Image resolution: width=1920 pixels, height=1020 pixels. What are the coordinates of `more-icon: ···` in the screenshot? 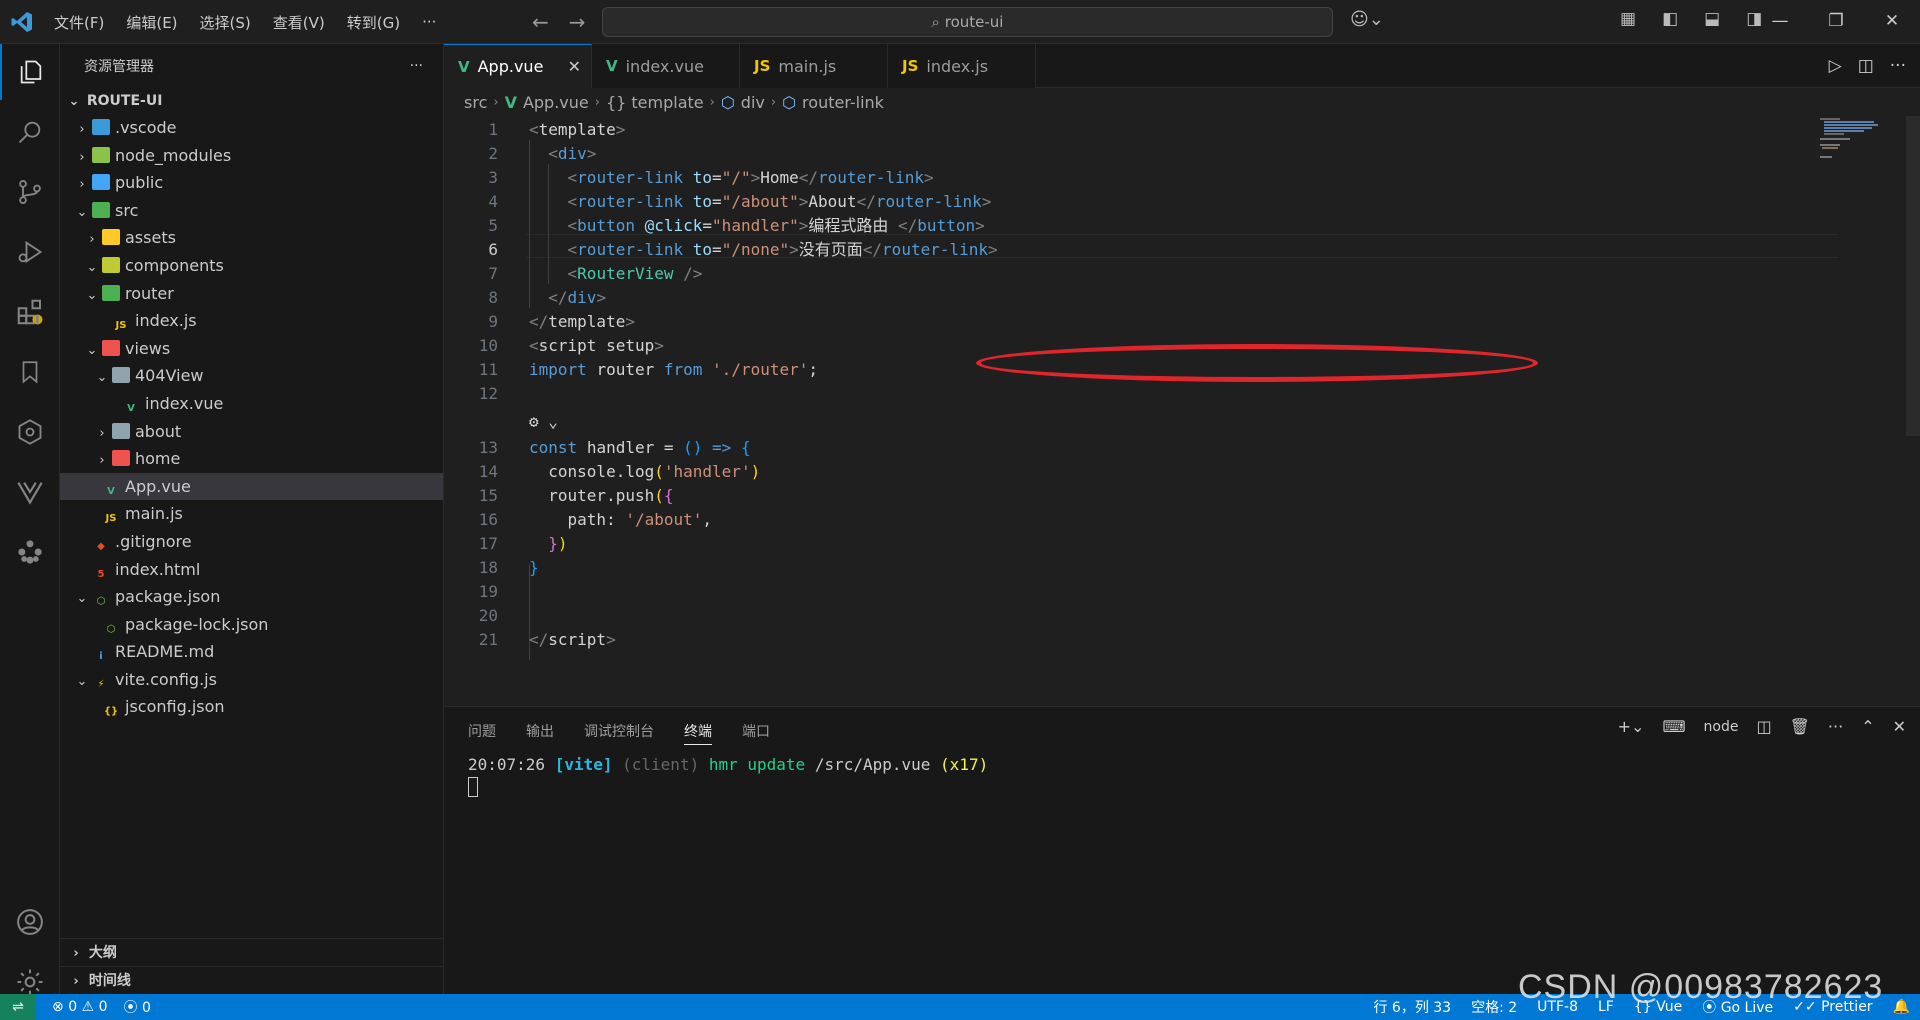 It's located at (1835, 726).